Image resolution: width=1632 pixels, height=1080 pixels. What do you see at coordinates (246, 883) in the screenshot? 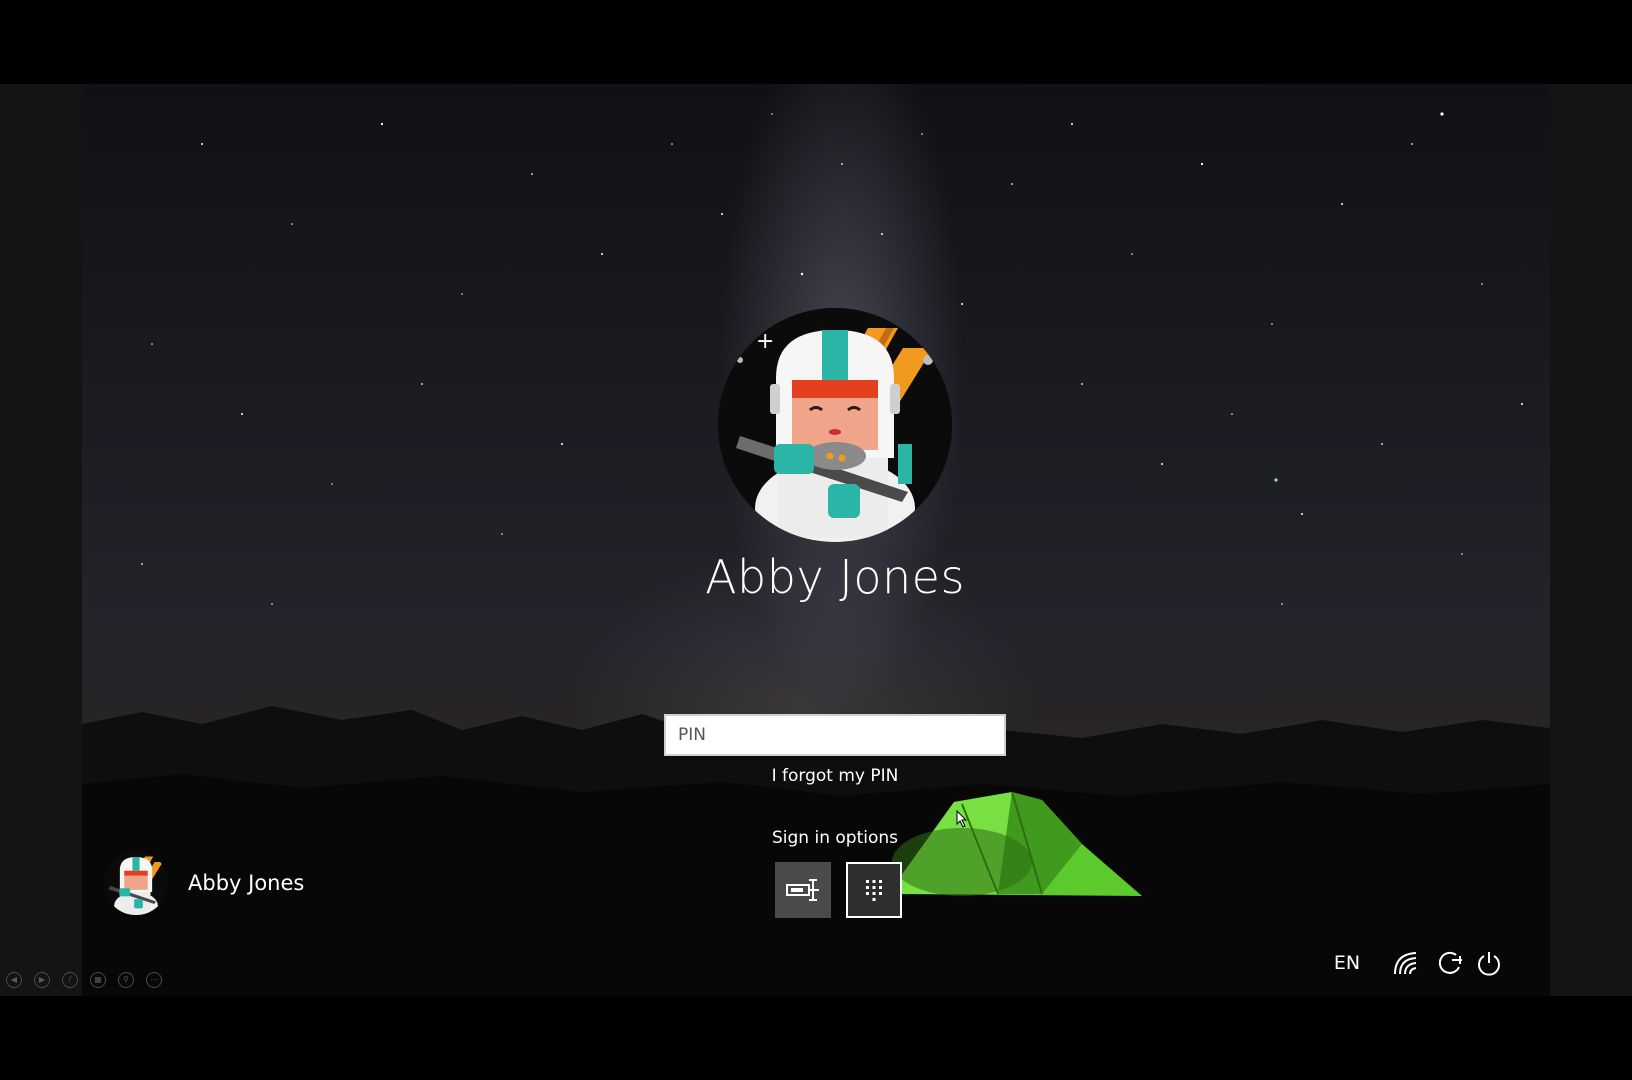
I see `account-tile-name: Abby Jones` at bounding box center [246, 883].